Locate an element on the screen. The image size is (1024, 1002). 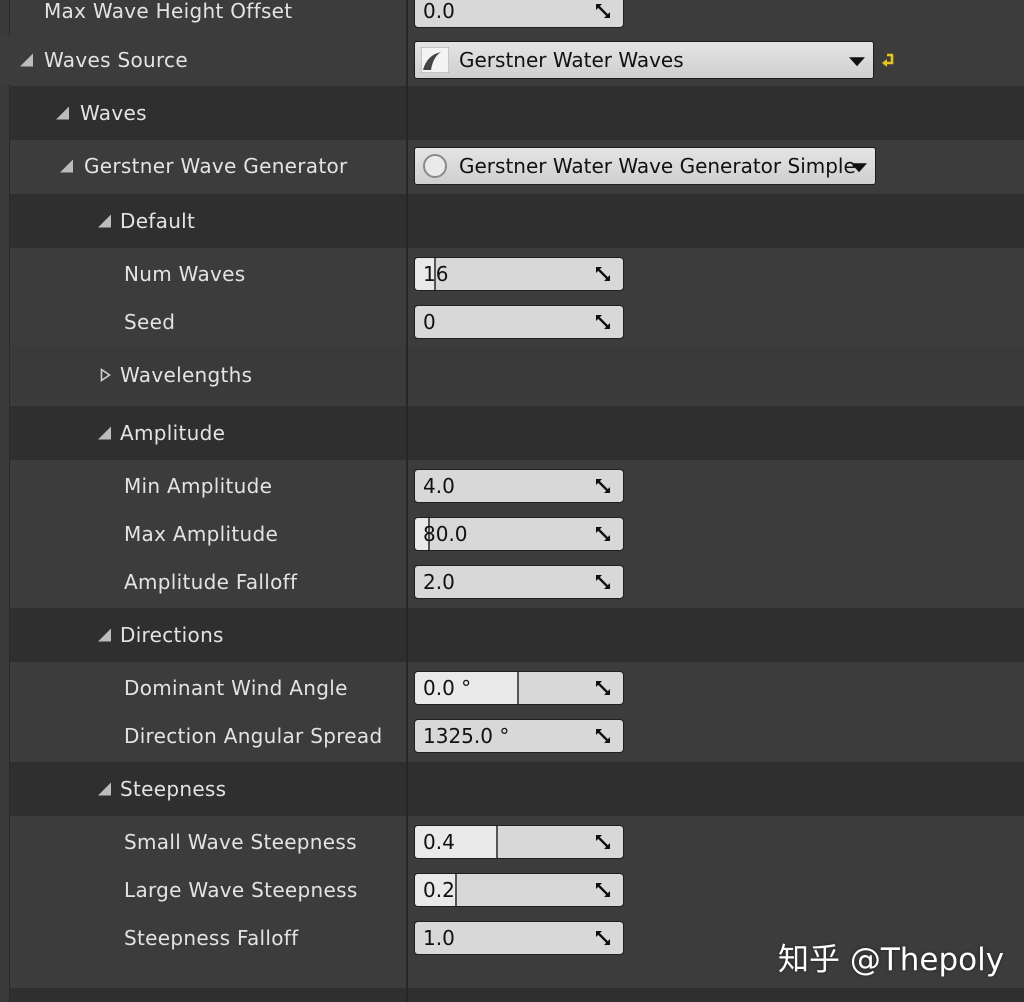
row-seed: Seed 0 is located at coordinates (517, 322).